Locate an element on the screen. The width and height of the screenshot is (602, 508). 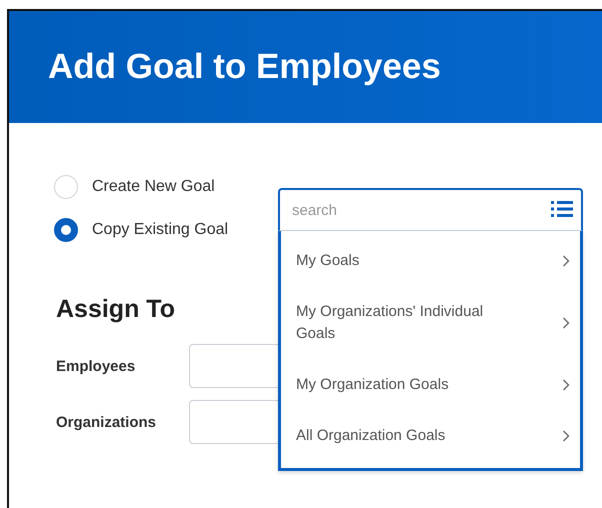
menu-item: My Organization Goals is located at coordinates (430, 385).